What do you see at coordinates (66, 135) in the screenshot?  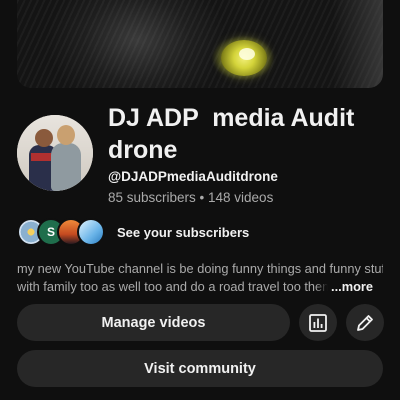 I see `avatar-person-2-head` at bounding box center [66, 135].